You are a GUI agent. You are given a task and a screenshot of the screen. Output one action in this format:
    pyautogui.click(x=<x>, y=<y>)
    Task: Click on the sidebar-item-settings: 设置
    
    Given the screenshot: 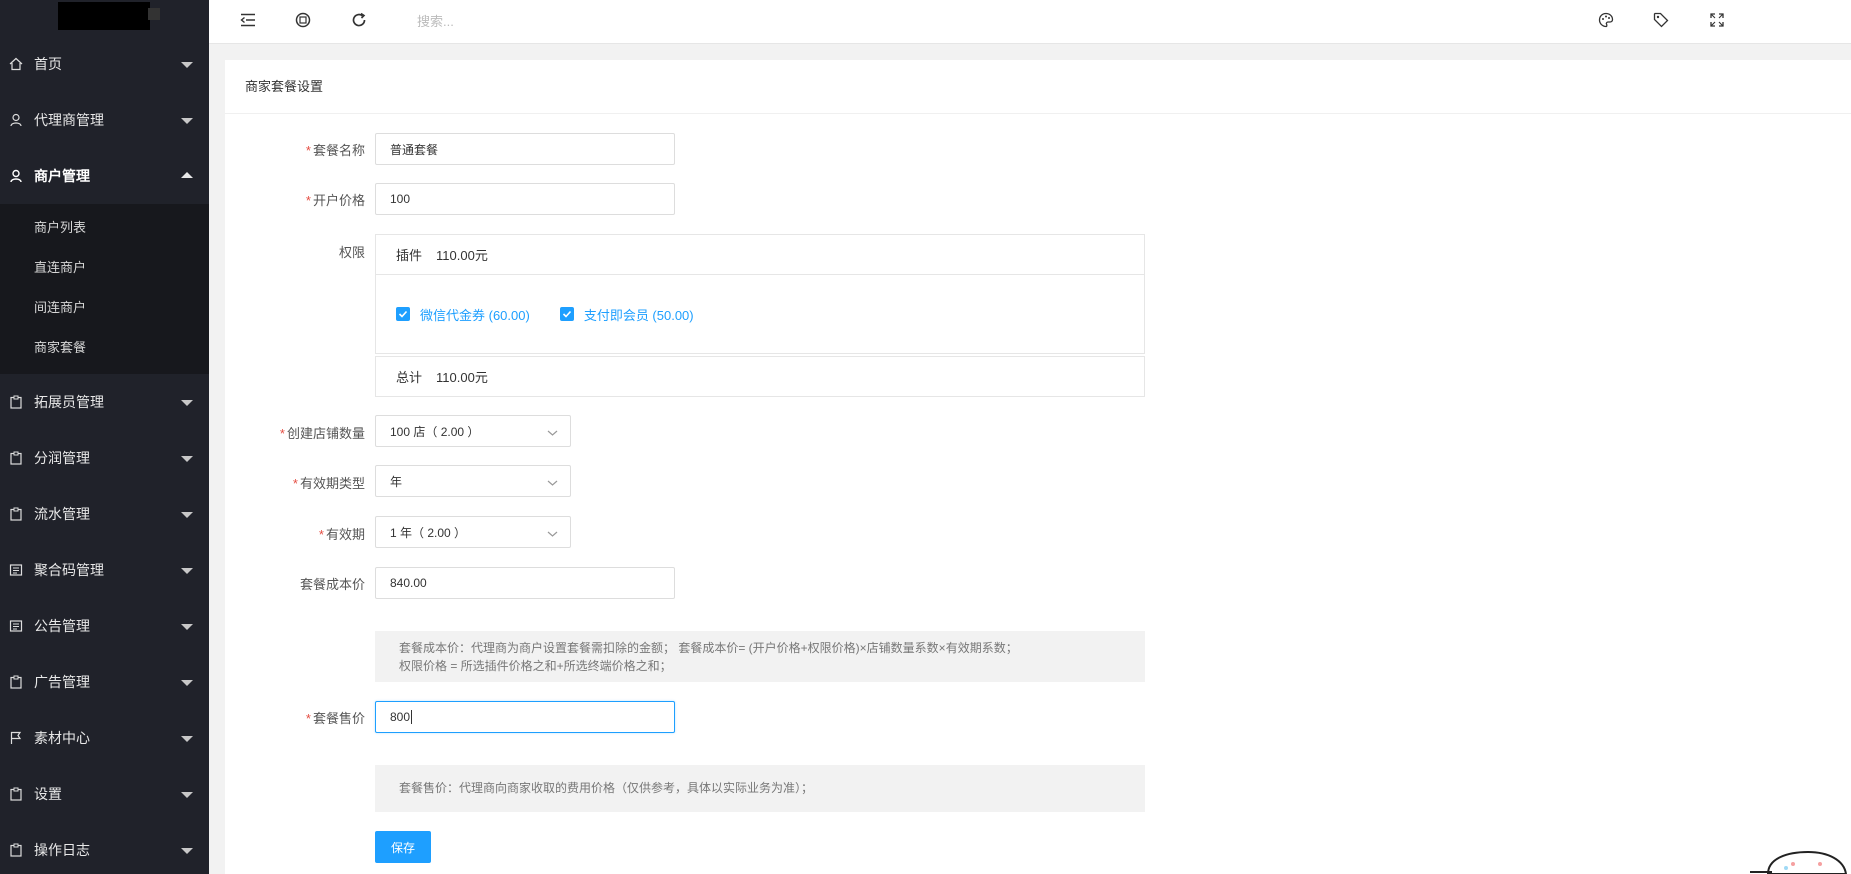 What is the action you would take?
    pyautogui.click(x=104, y=794)
    